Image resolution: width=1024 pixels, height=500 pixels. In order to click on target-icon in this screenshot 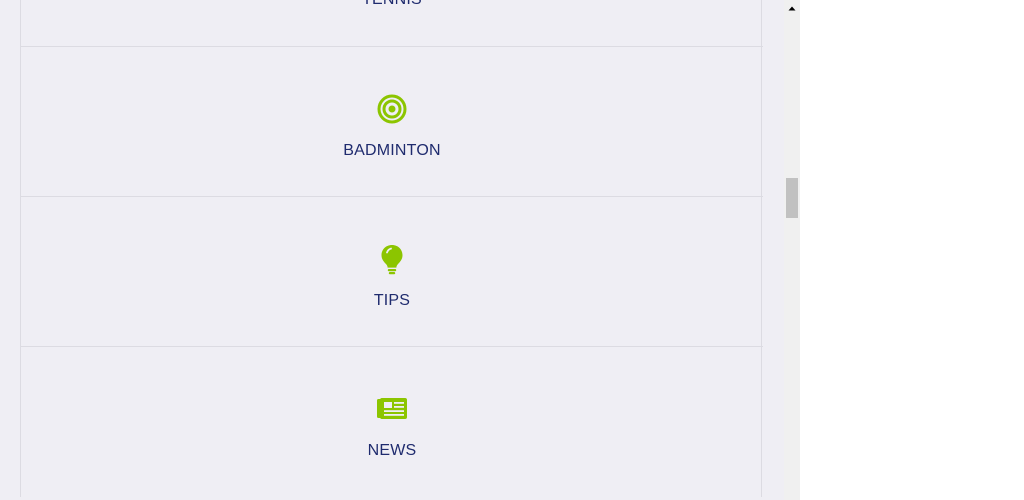, I will do `click(392, 109)`.